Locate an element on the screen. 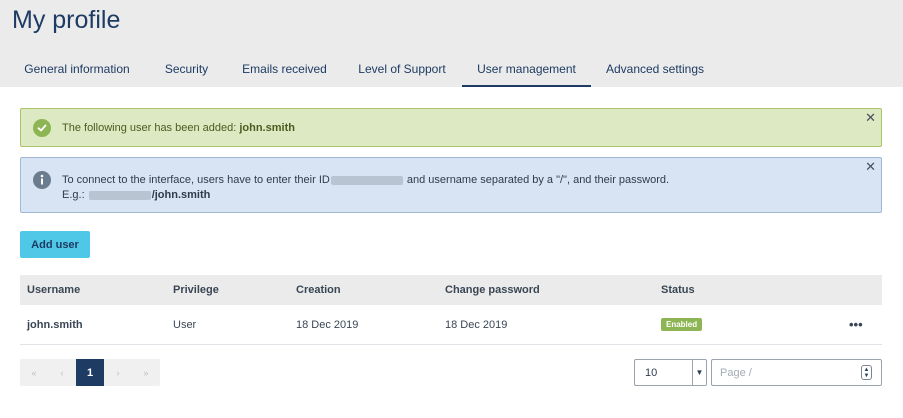 Image resolution: width=903 pixels, height=418 pixels. row-username: john.smith is located at coordinates (55, 324).